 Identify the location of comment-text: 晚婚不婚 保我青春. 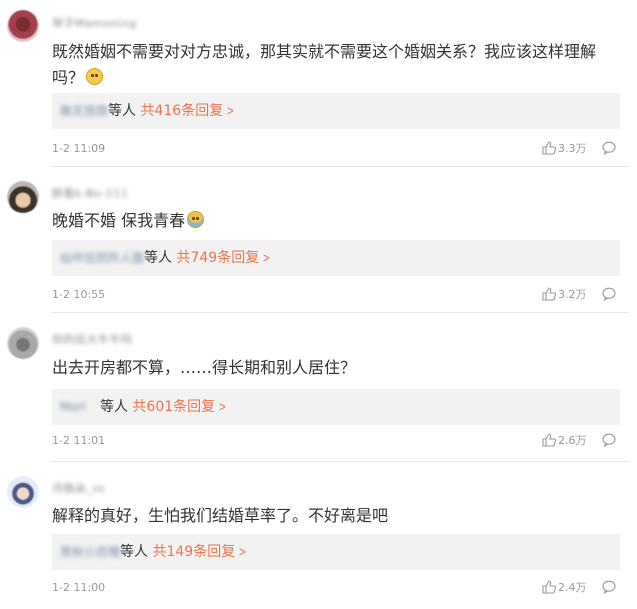
(339, 221).